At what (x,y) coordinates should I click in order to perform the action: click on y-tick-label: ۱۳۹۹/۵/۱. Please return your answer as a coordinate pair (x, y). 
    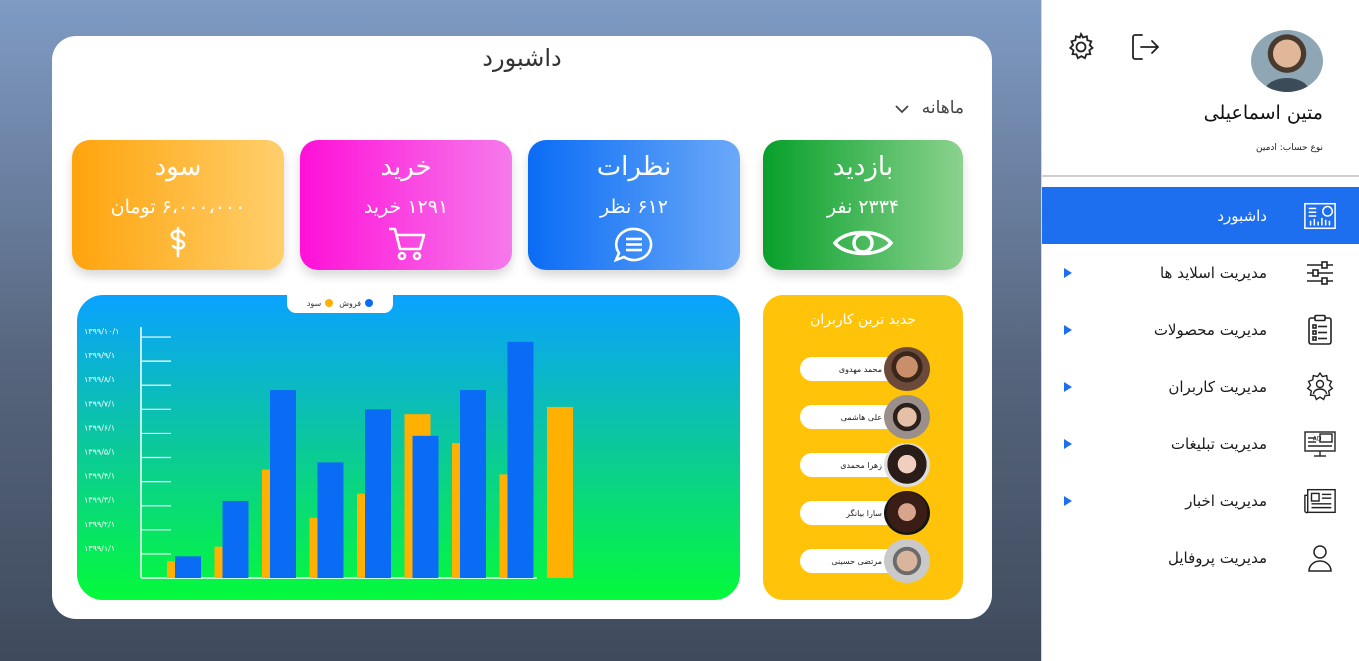
    Looking at the image, I should click on (99, 452).